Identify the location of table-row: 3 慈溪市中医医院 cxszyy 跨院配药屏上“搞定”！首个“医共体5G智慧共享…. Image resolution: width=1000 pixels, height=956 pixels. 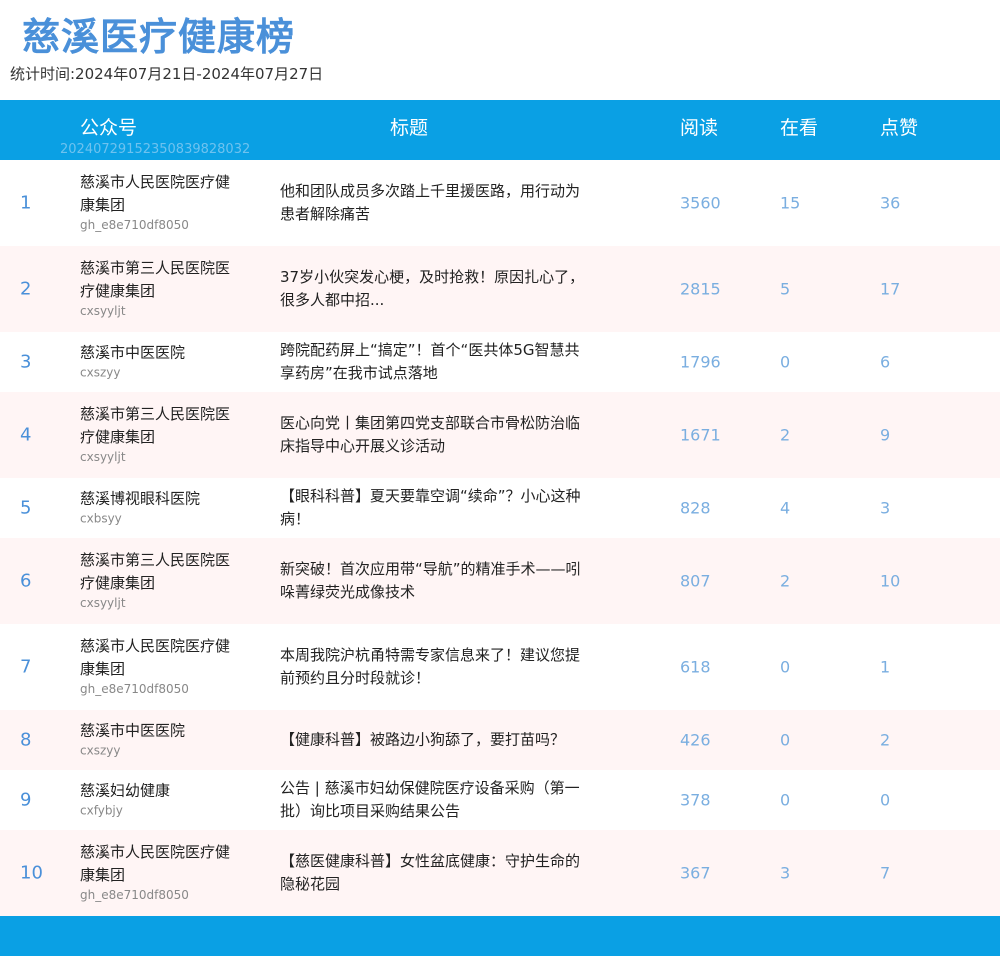
(500, 362).